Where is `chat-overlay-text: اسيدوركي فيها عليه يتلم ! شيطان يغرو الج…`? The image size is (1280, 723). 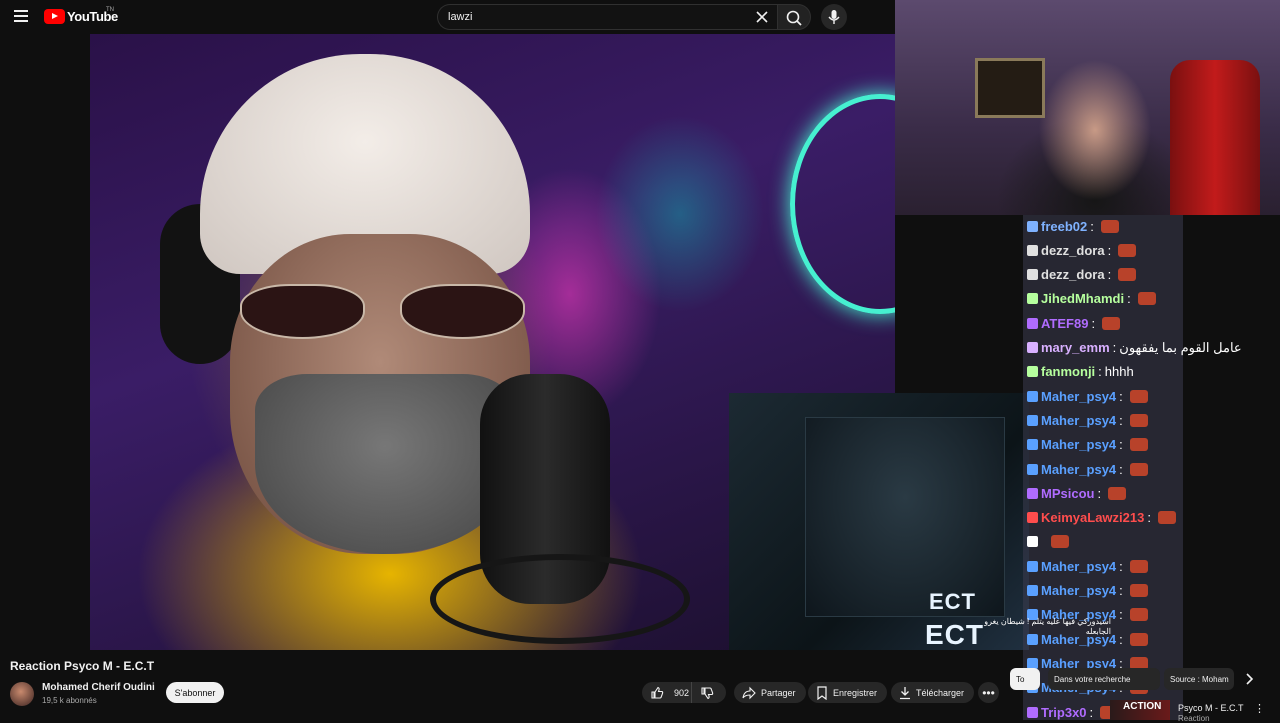 chat-overlay-text: اسيدوركي فيها عليه يتلم ! شيطان يغرو الج… is located at coordinates (1047, 626).